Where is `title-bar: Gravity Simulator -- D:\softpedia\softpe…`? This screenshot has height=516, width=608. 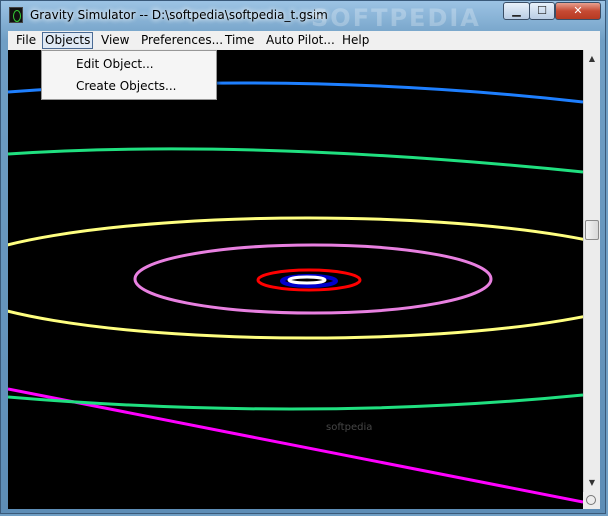
title-bar: Gravity Simulator -- D:\softpedia\softpe… is located at coordinates (303, 16).